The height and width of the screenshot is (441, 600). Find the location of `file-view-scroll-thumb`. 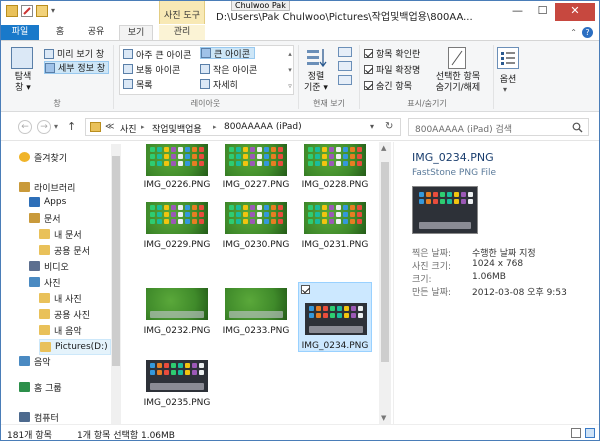

file-view-scroll-thumb is located at coordinates (385, 262).